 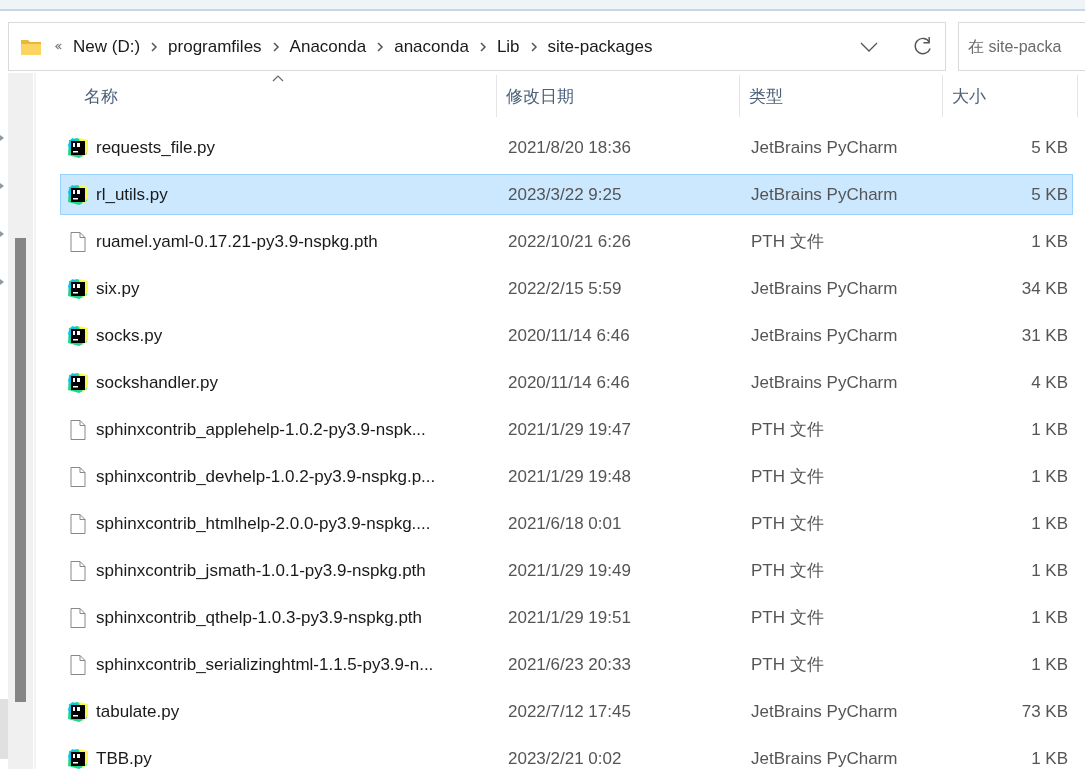 What do you see at coordinates (600, 46) in the screenshot?
I see `breadcrumb: site-packages` at bounding box center [600, 46].